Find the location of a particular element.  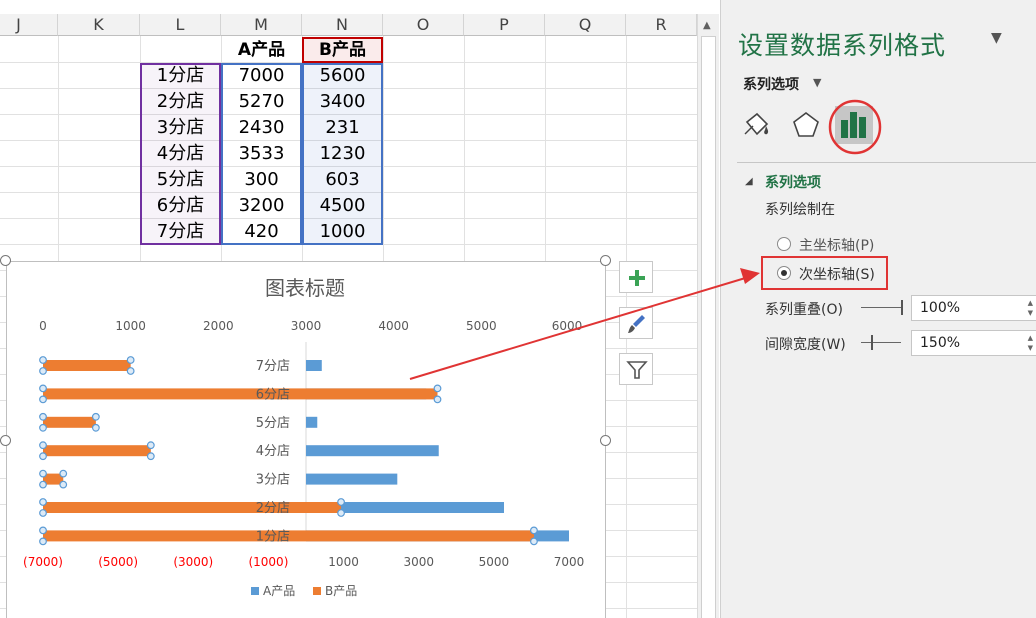

top-axis-tick-label: 0 is located at coordinates (43, 326).